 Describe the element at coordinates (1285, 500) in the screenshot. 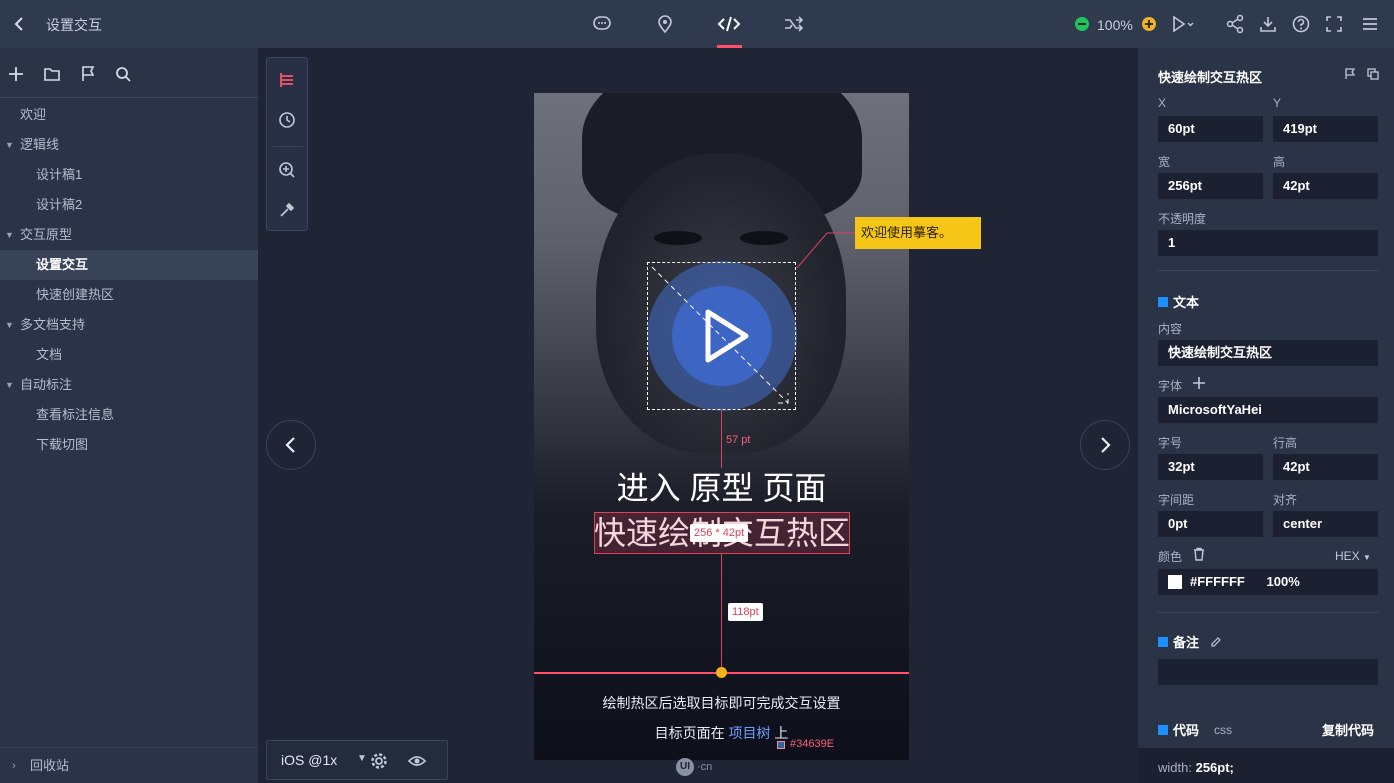

I see `align-label: 对齐` at that location.